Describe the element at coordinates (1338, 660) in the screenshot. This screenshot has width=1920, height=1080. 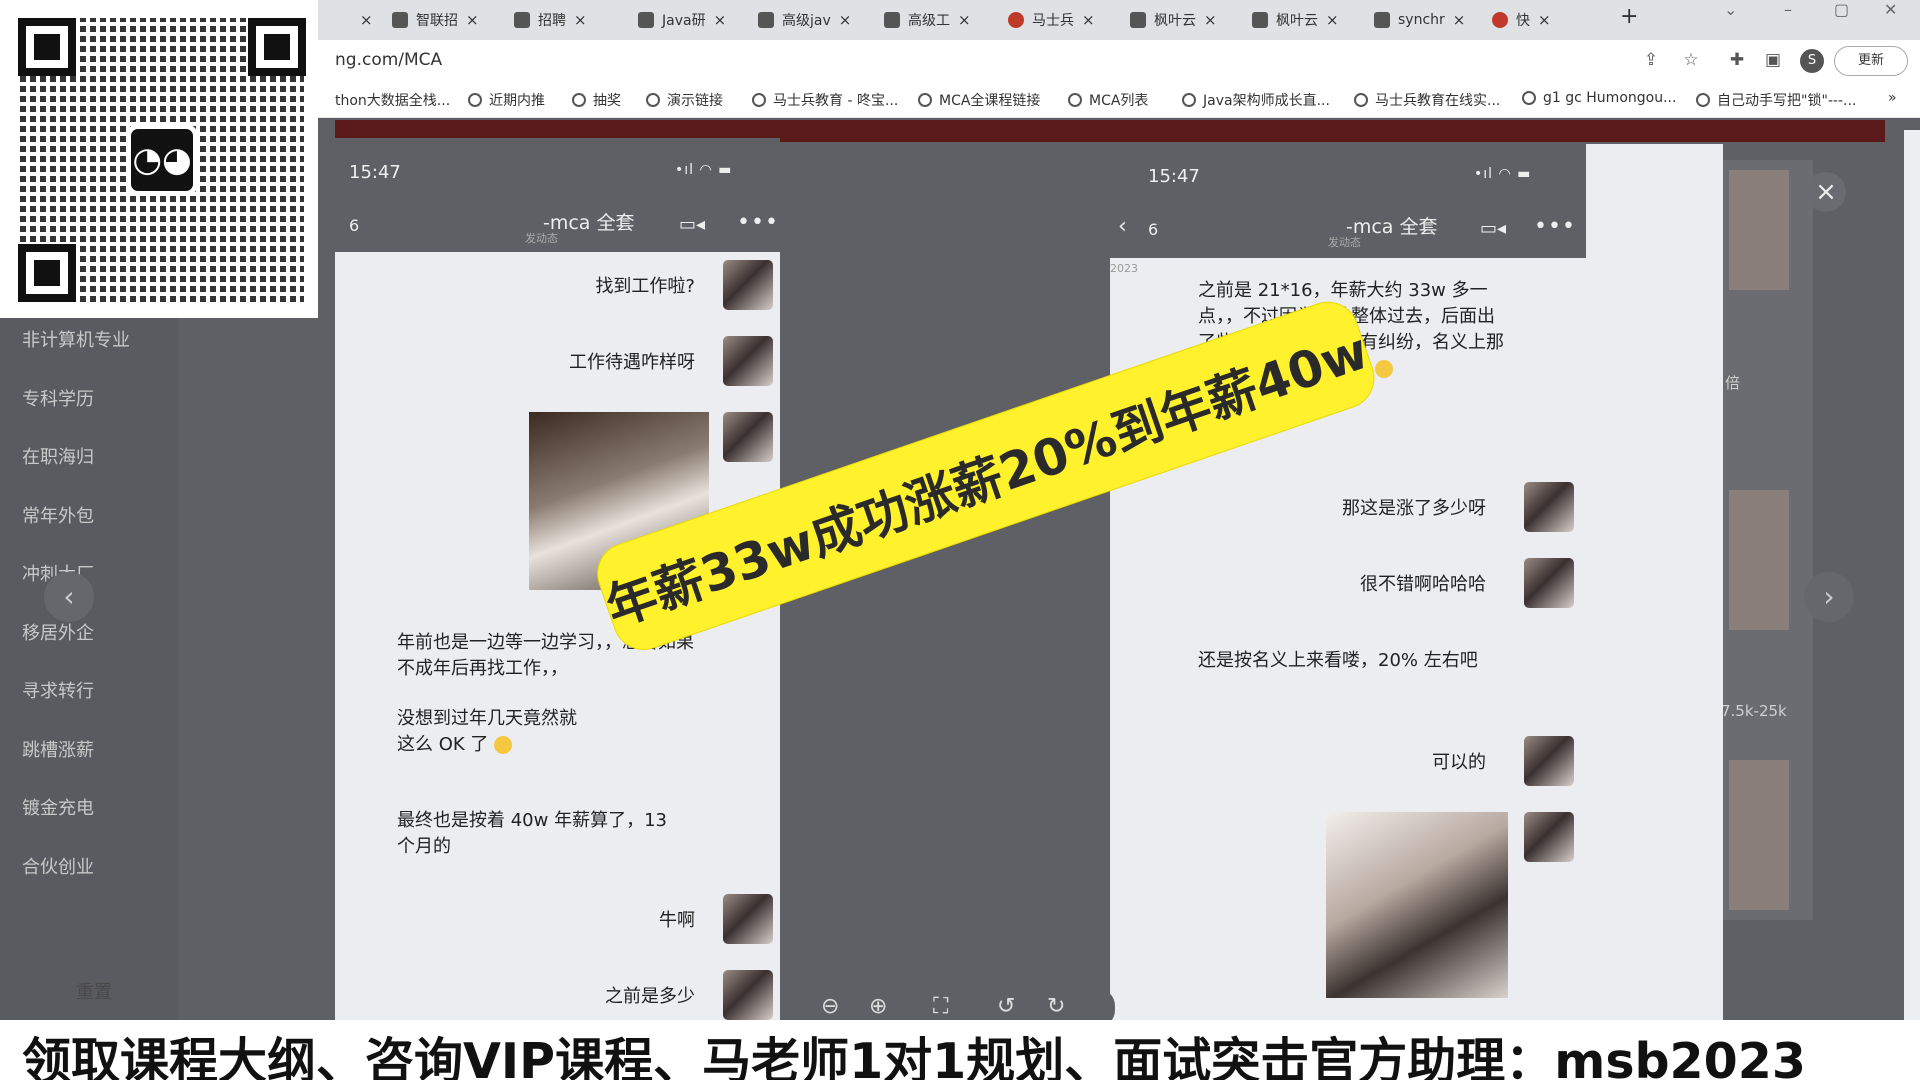
I see `chat-message: 还是按名义上来看喽，20% 左右吧` at that location.